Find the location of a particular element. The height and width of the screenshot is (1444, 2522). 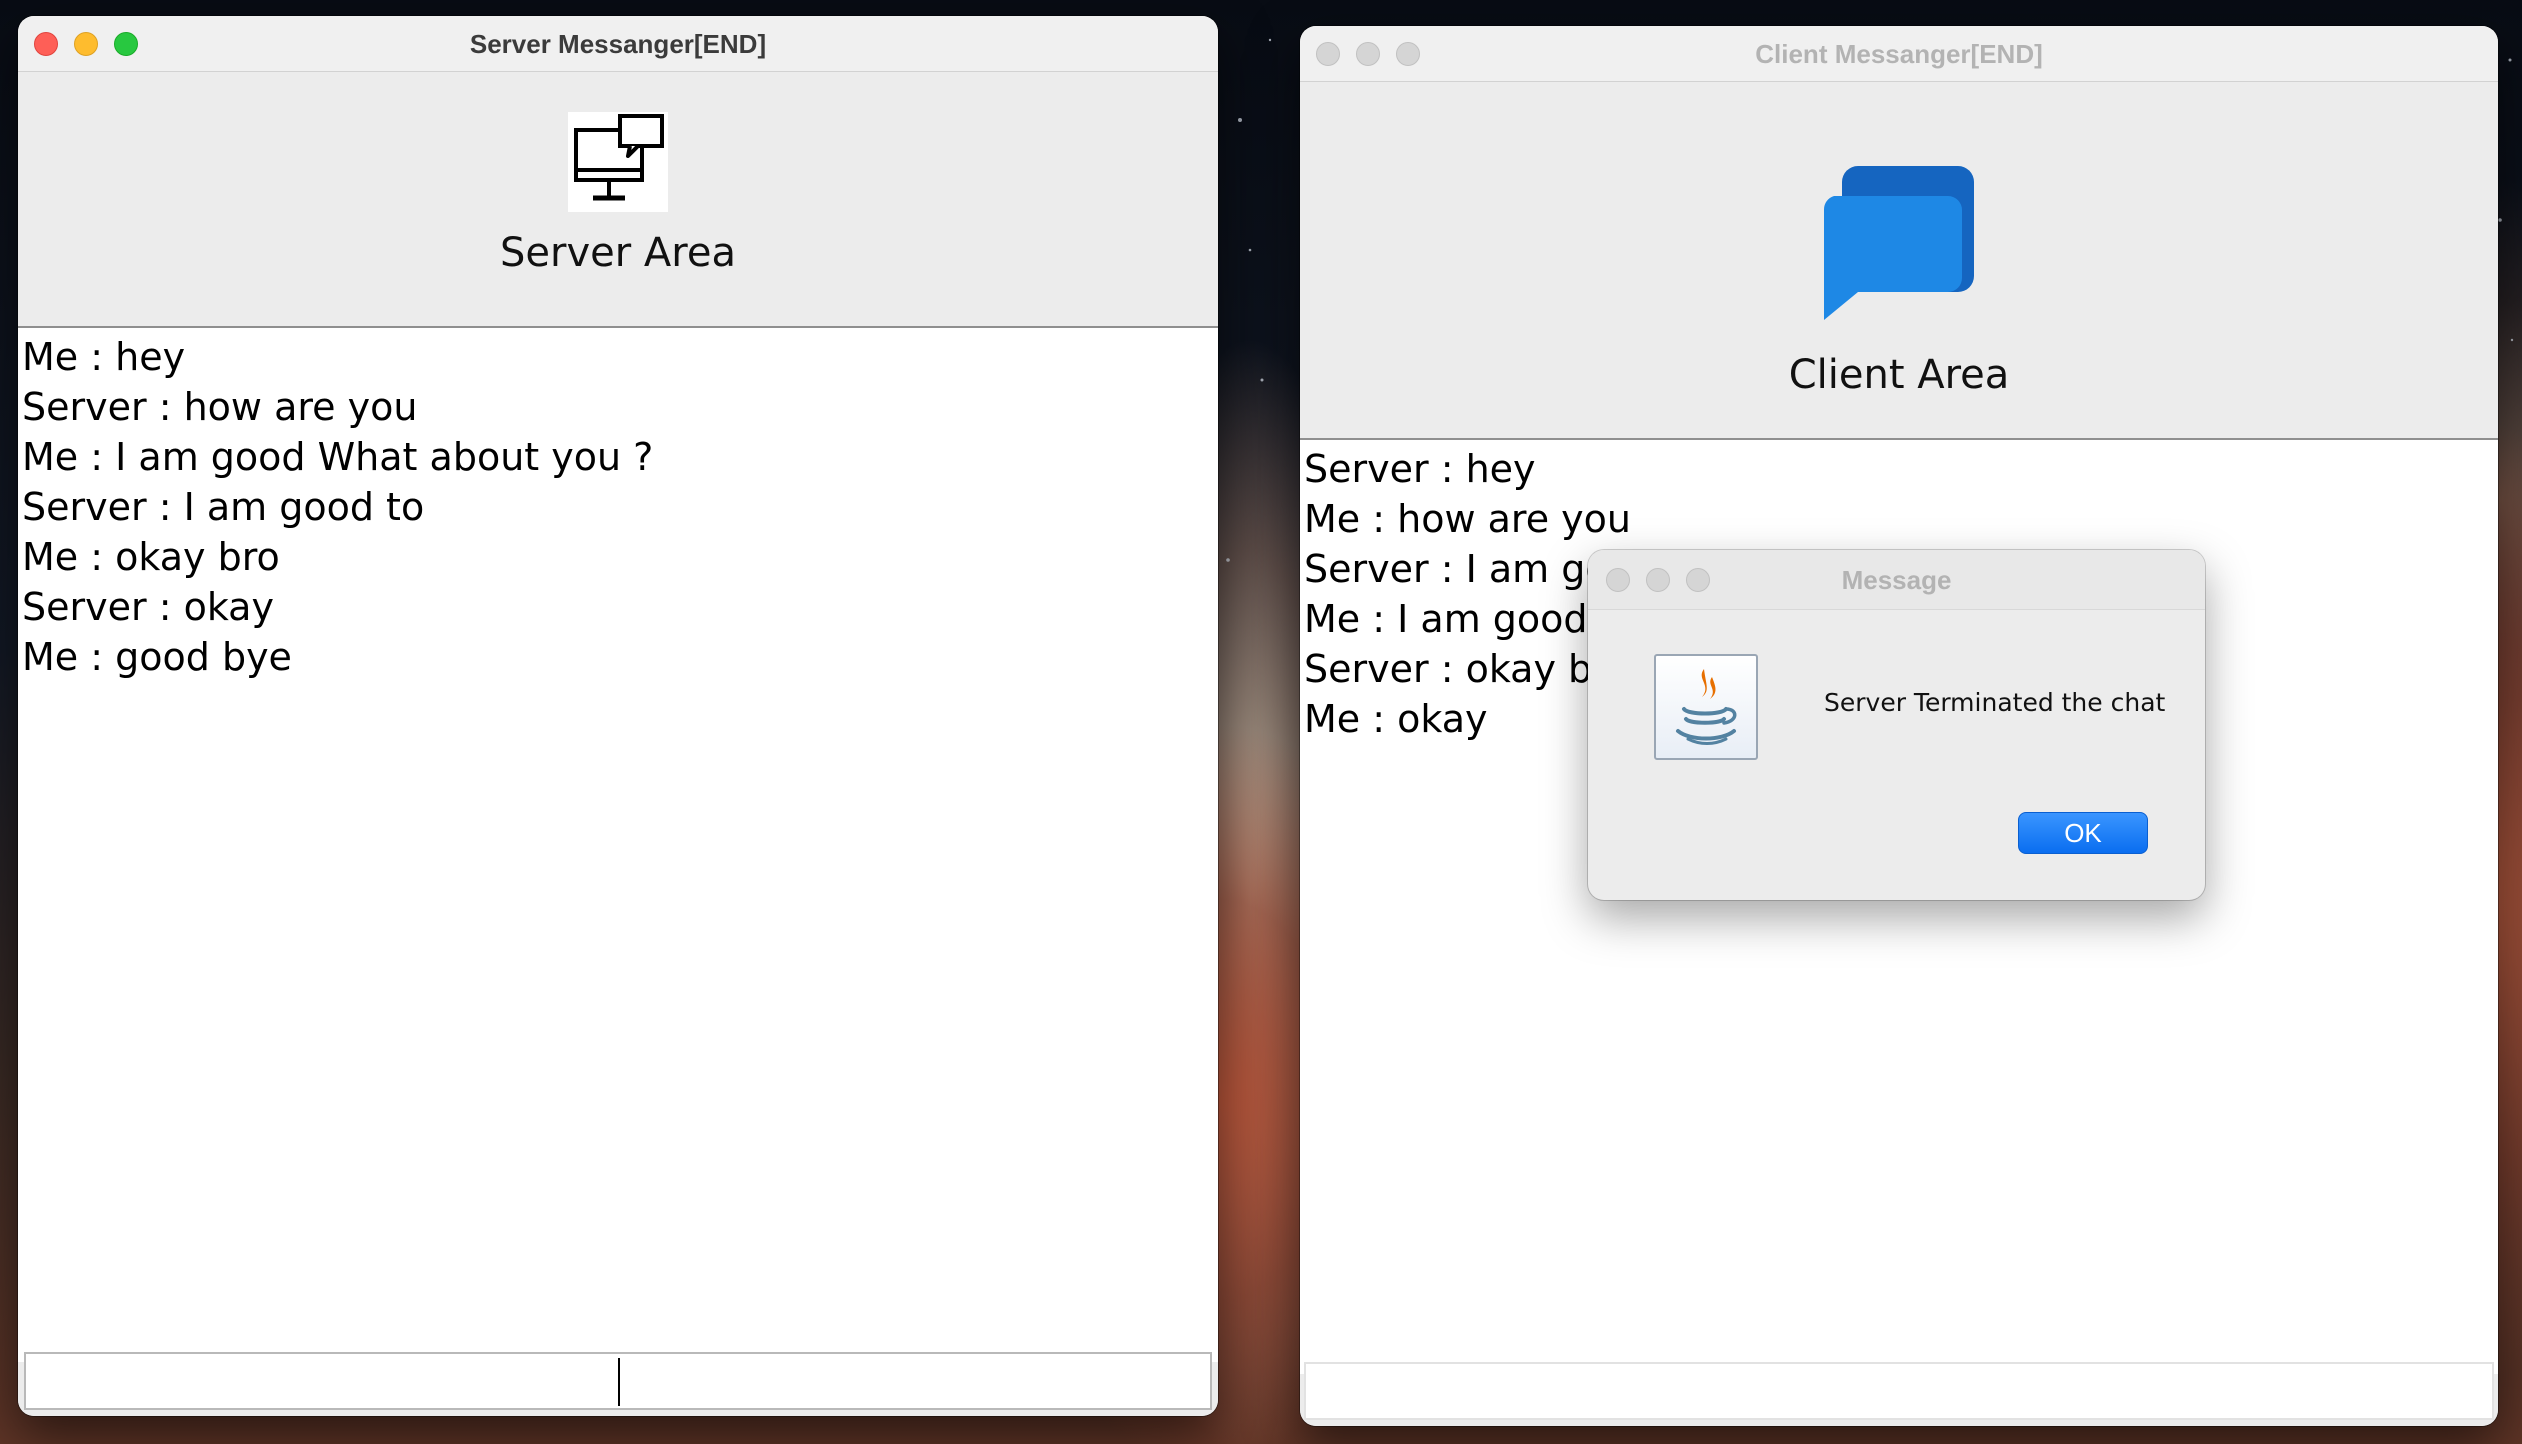

desktop-chat-icon is located at coordinates (618, 162).